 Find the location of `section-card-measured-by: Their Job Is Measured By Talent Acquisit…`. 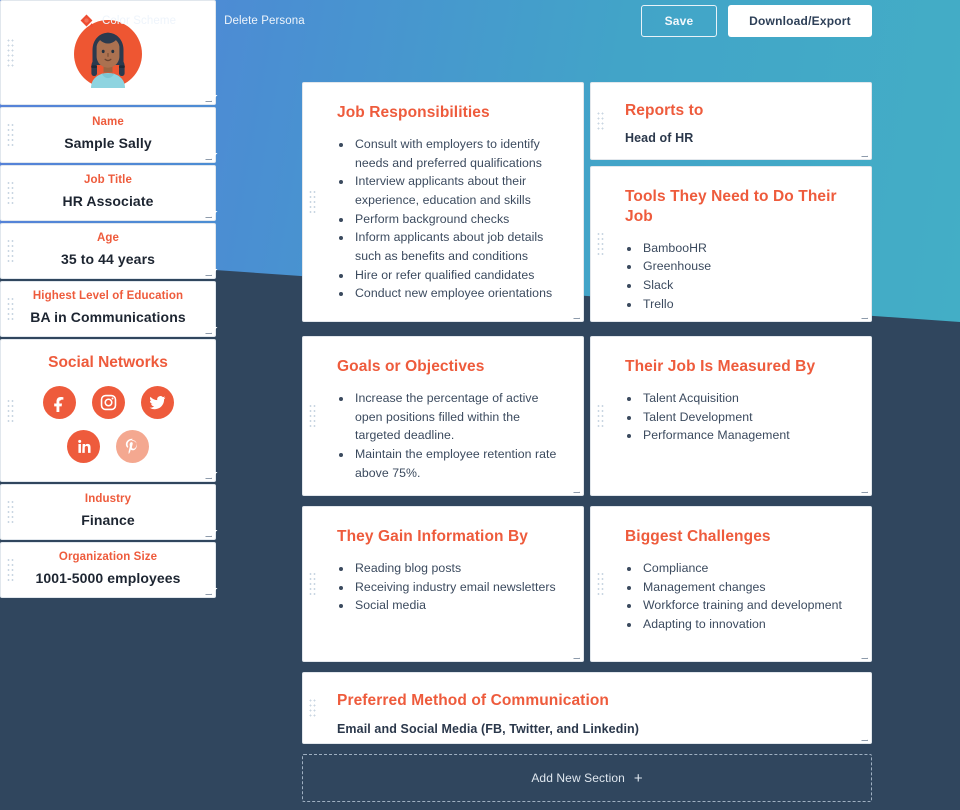

section-card-measured-by: Their Job Is Measured By Talent Acquisit… is located at coordinates (731, 416).